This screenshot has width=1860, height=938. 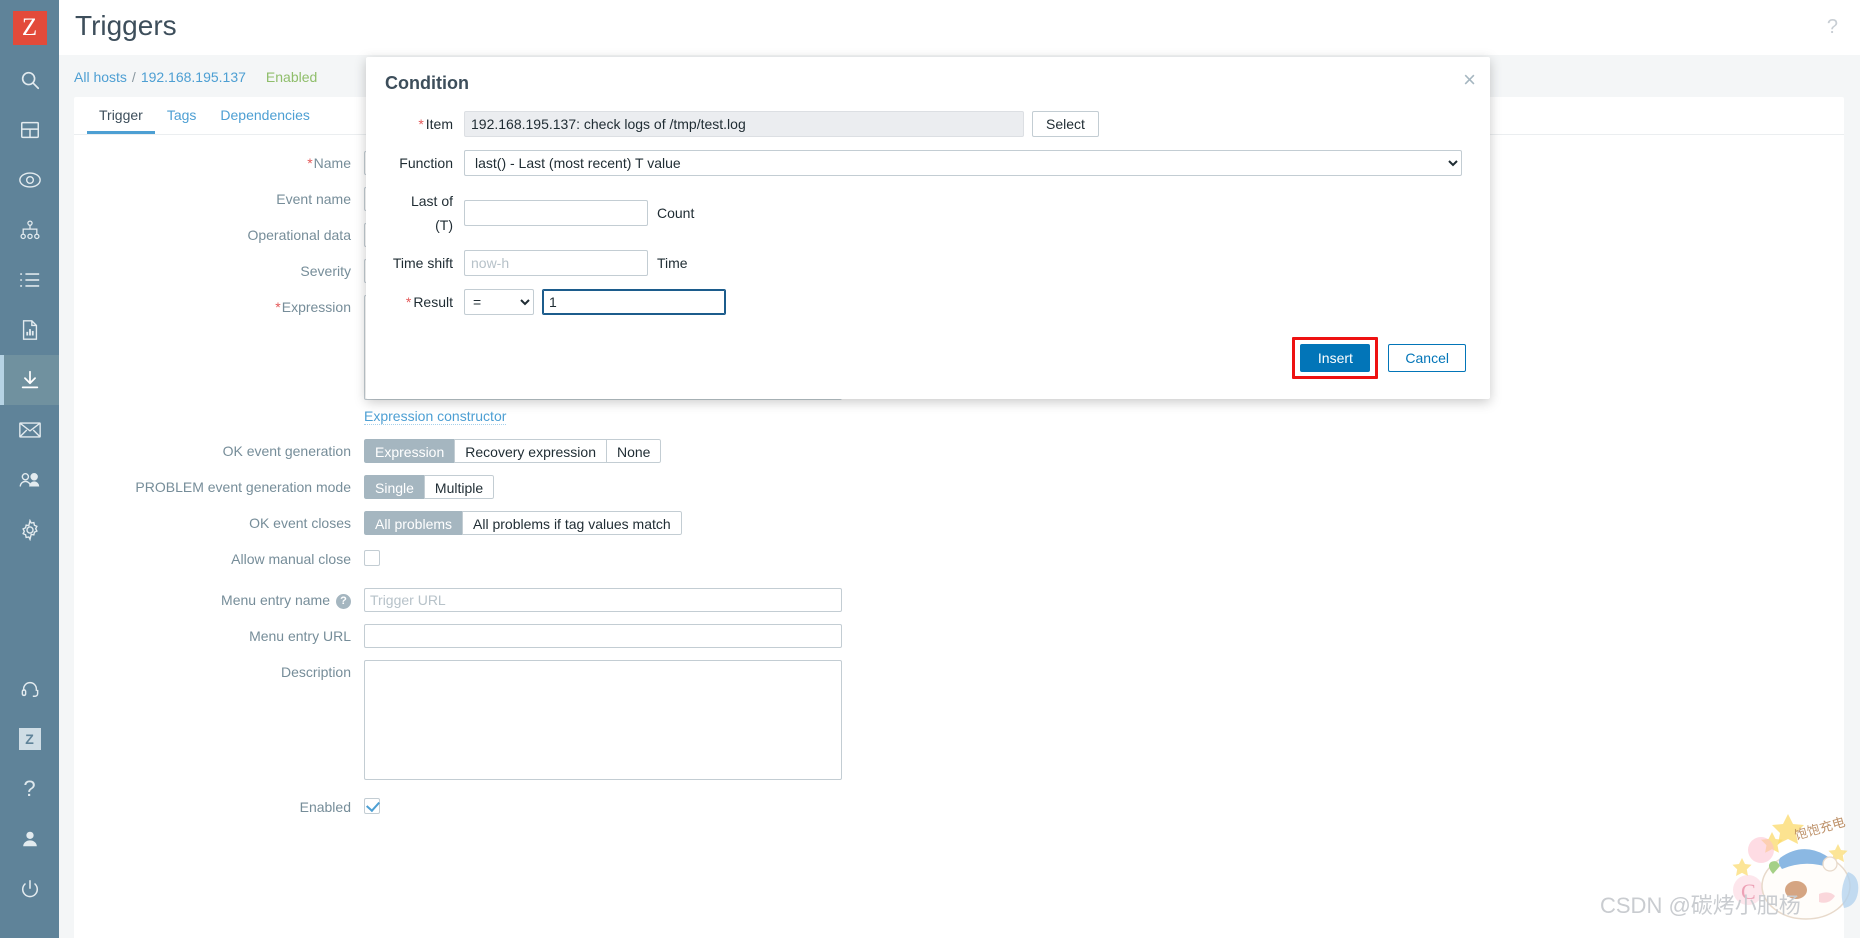 What do you see at coordinates (1832, 27) in the screenshot?
I see `help-question-icon: ?` at bounding box center [1832, 27].